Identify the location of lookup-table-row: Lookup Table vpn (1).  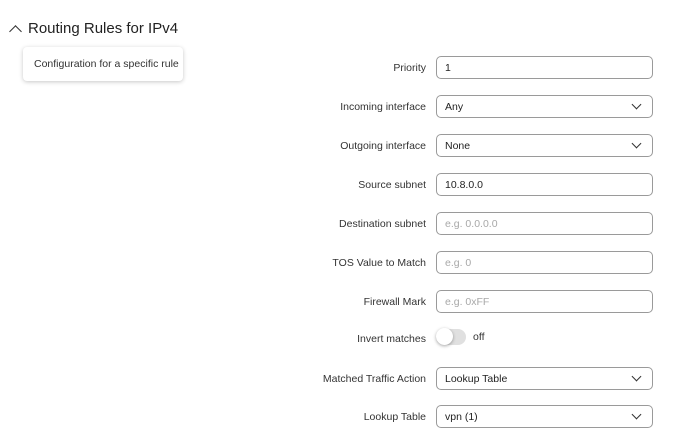
(345, 417).